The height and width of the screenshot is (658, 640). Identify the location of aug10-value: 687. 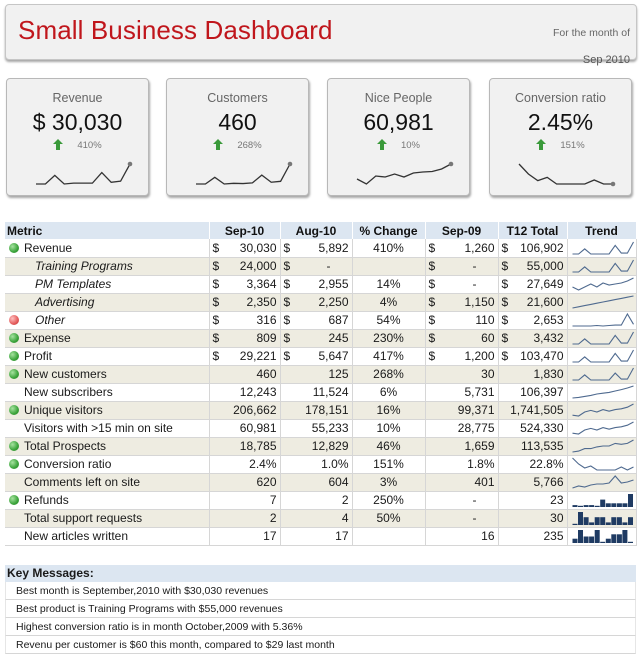
(338, 320).